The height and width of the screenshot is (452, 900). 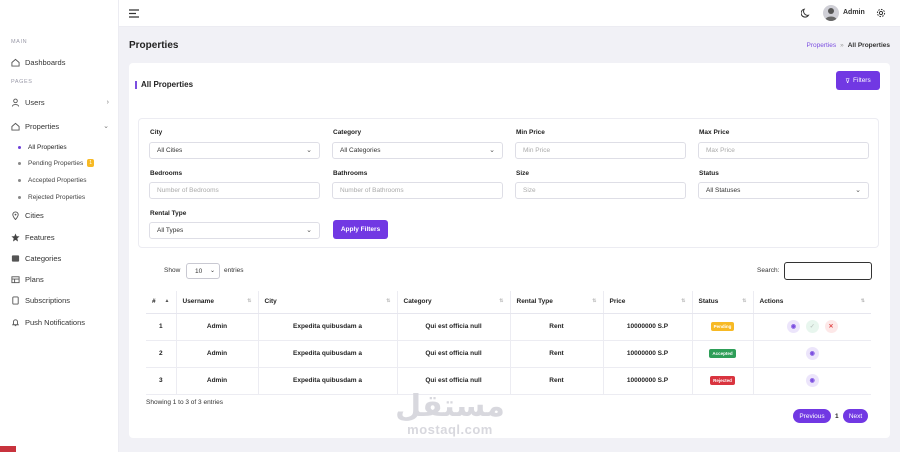 What do you see at coordinates (161, 354) in the screenshot?
I see `cell-number: 2` at bounding box center [161, 354].